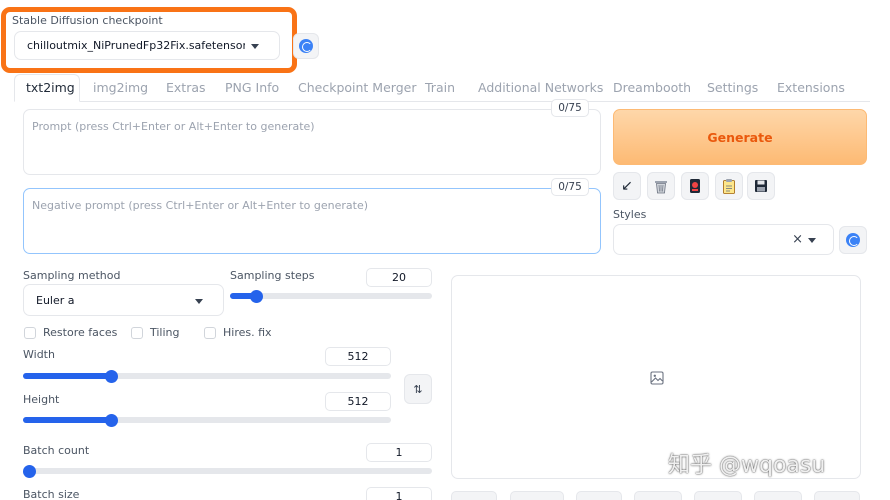 The width and height of the screenshot is (890, 500). I want to click on apply-style-button, so click(729, 186).